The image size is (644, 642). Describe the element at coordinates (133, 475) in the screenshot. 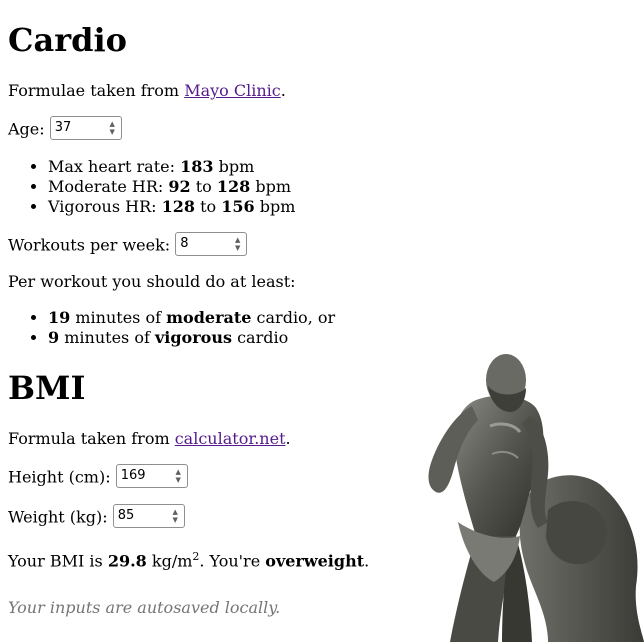

I see `height-value: 169` at that location.